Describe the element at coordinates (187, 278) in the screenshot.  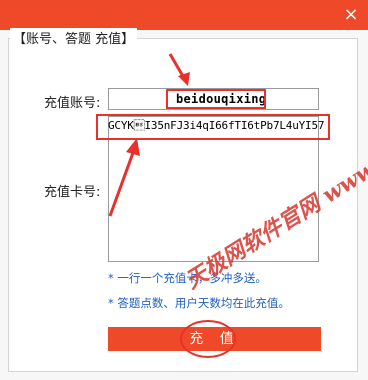
I see `note-one-card-per-line: * 一行一个充值卡，多冲多送。` at that location.